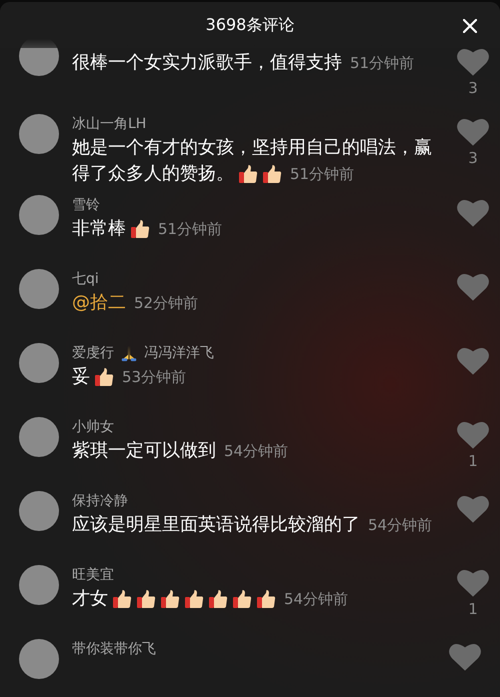 The width and height of the screenshot is (500, 697). Describe the element at coordinates (93, 353) in the screenshot. I see `username: 爱虔行` at that location.